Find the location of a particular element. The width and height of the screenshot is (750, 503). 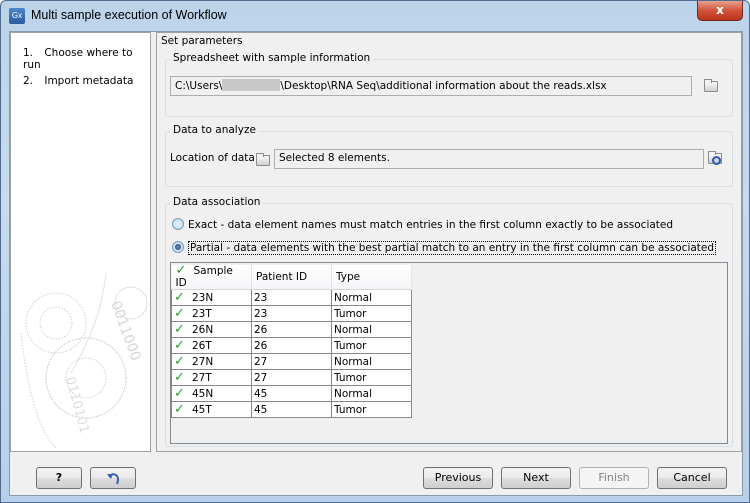

close-button: x is located at coordinates (720, 11).